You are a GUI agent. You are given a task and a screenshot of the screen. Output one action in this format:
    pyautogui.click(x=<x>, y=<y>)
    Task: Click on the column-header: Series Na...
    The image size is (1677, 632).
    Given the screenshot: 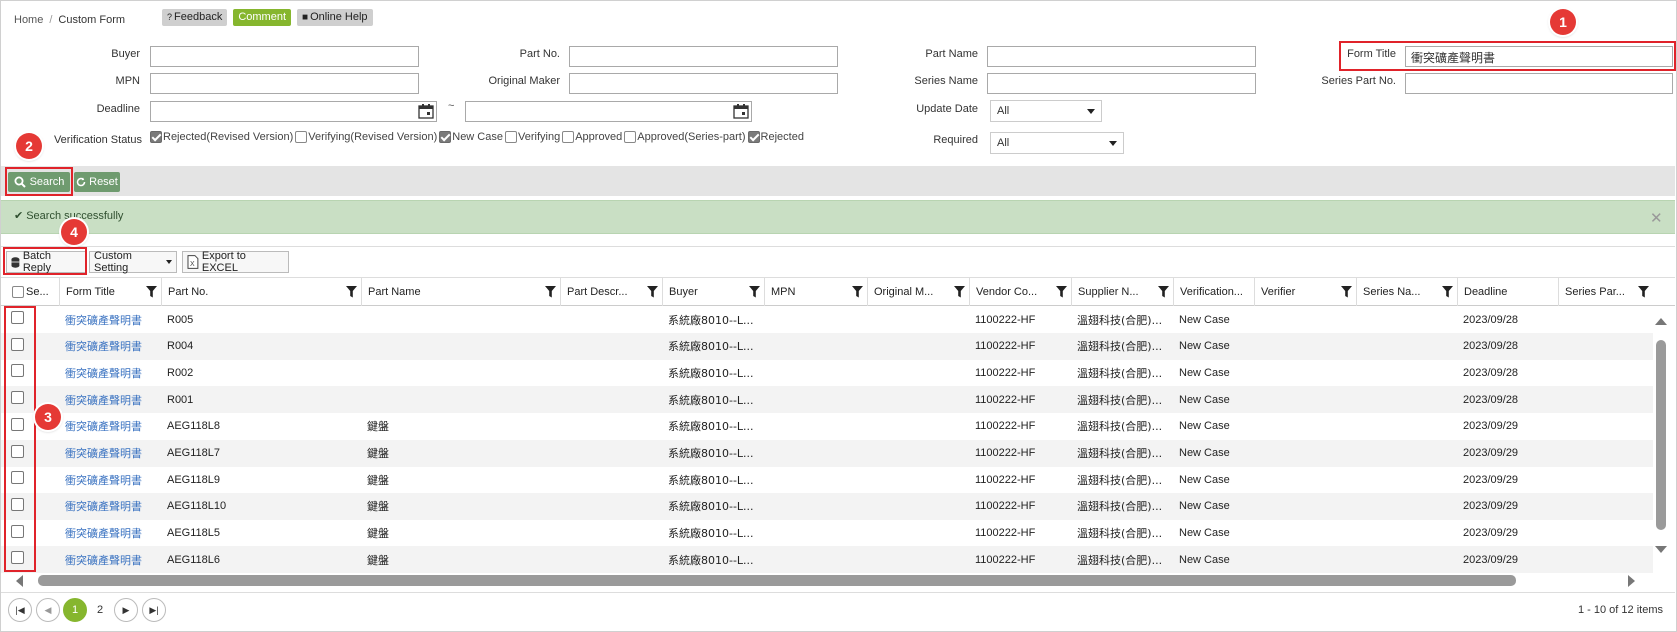 What is the action you would take?
    pyautogui.click(x=1406, y=292)
    